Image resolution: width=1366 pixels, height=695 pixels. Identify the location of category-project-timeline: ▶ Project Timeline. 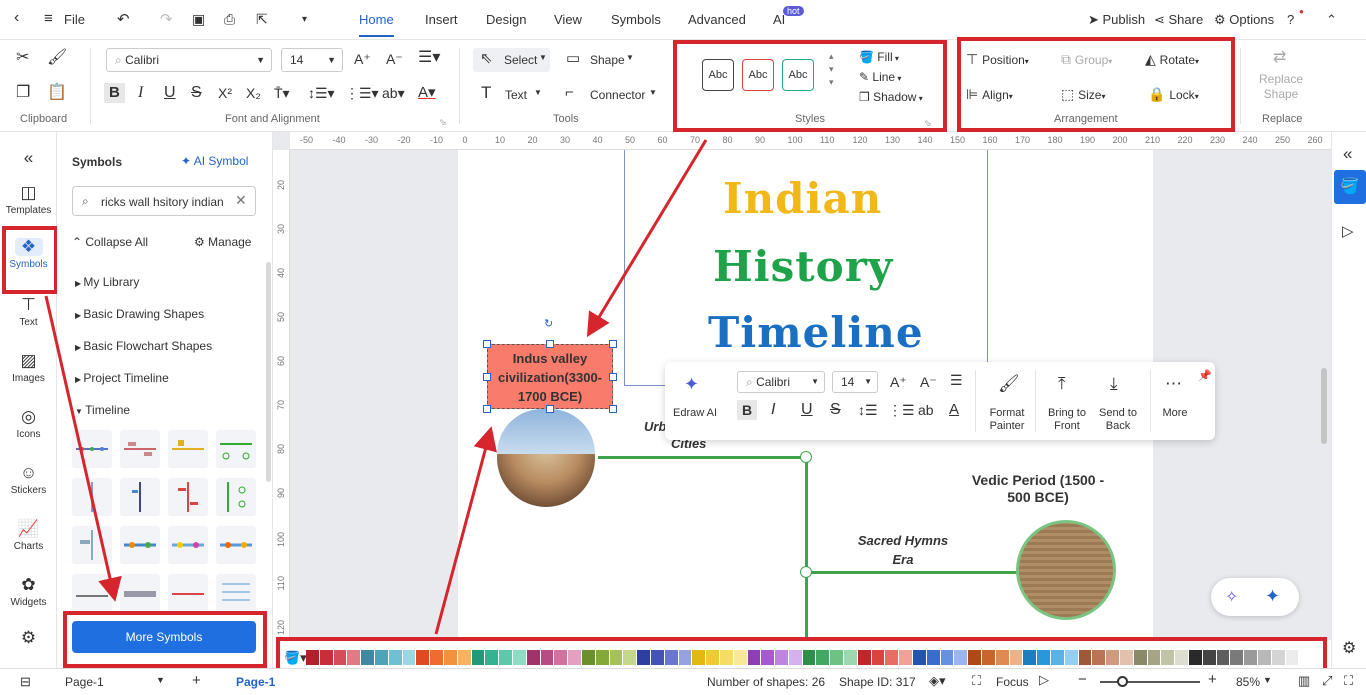
(122, 378).